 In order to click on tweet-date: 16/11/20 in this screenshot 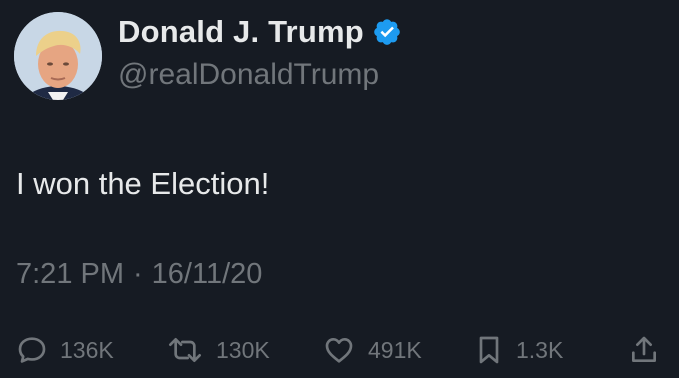, I will do `click(207, 274)`.